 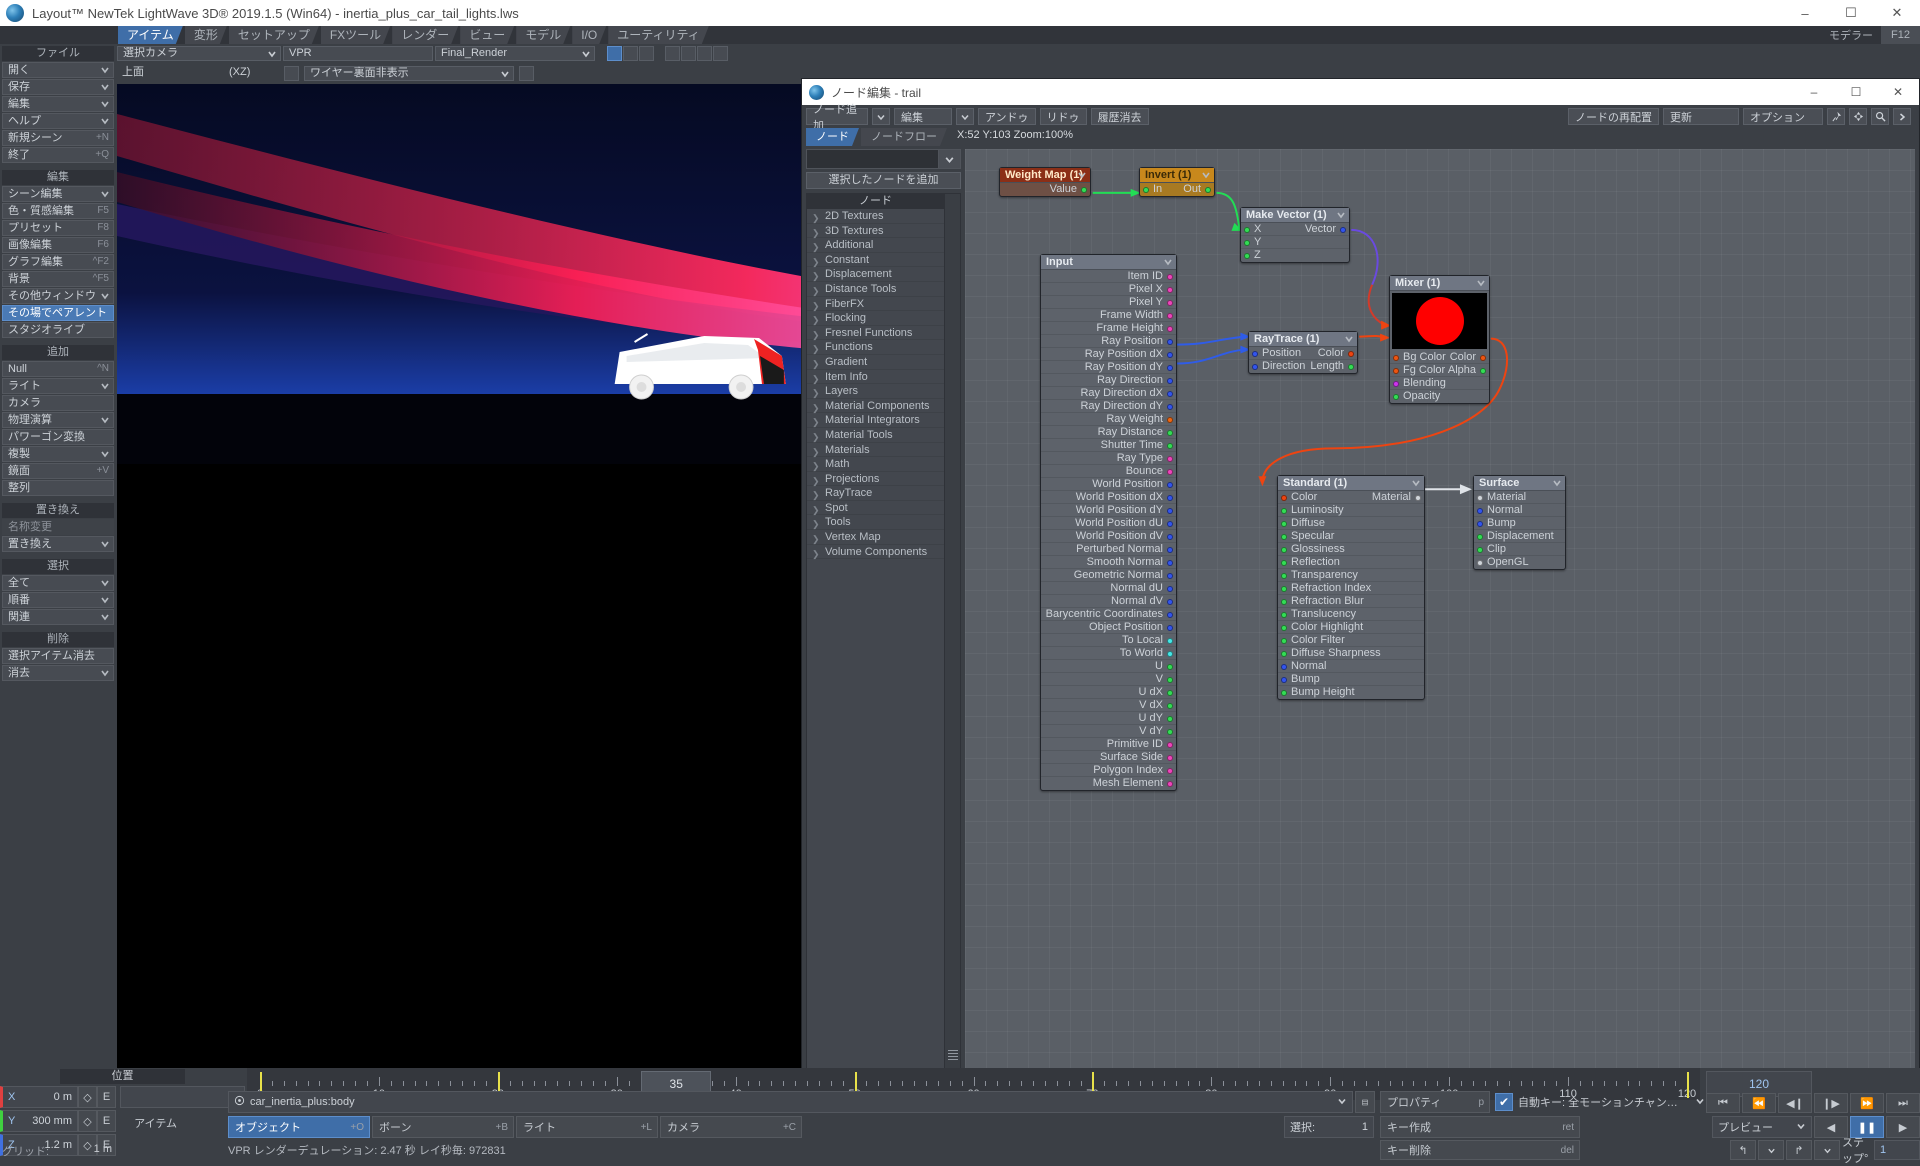 I want to click on sidebar-item-0-4: 新規シーン +N, so click(x=58, y=138).